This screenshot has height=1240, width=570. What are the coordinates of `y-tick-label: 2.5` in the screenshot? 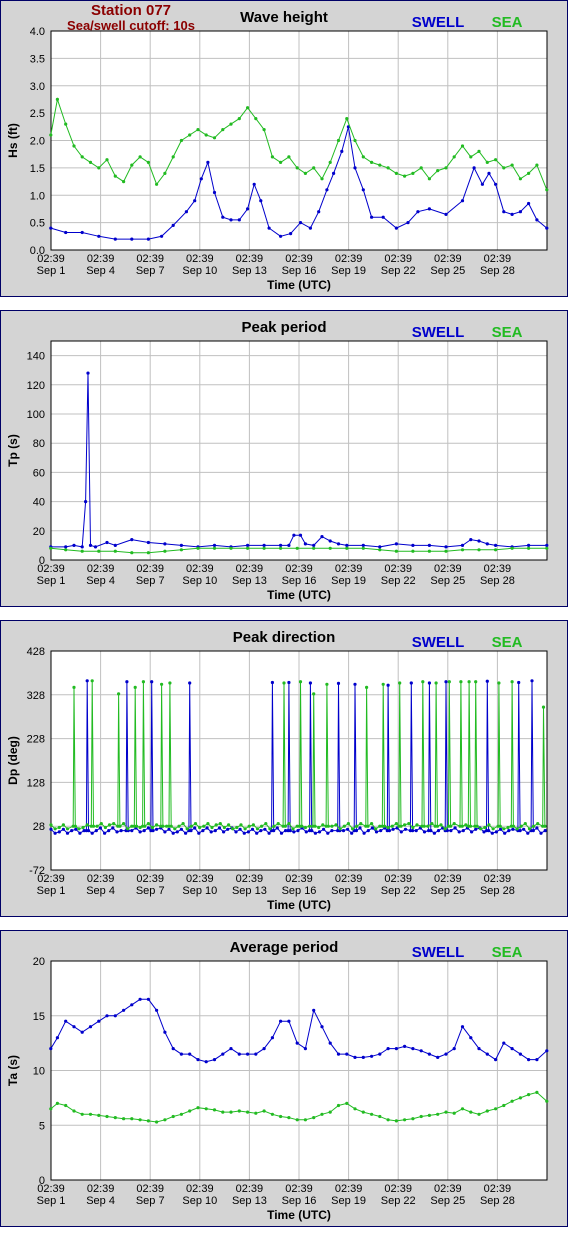 It's located at (37, 114).